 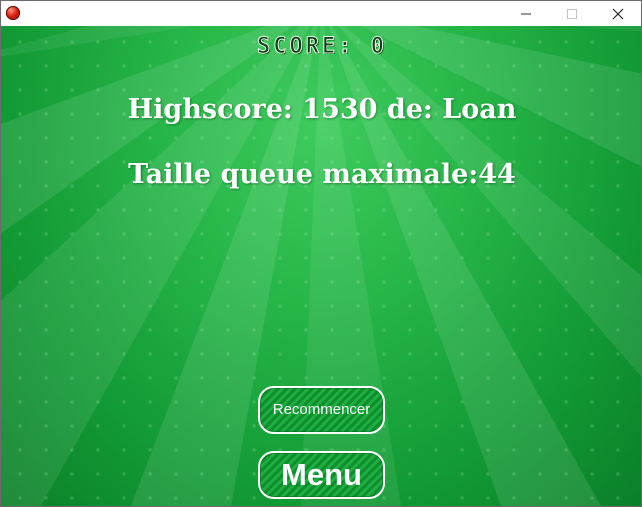 What do you see at coordinates (13, 13) in the screenshot?
I see `red-ball-icon` at bounding box center [13, 13].